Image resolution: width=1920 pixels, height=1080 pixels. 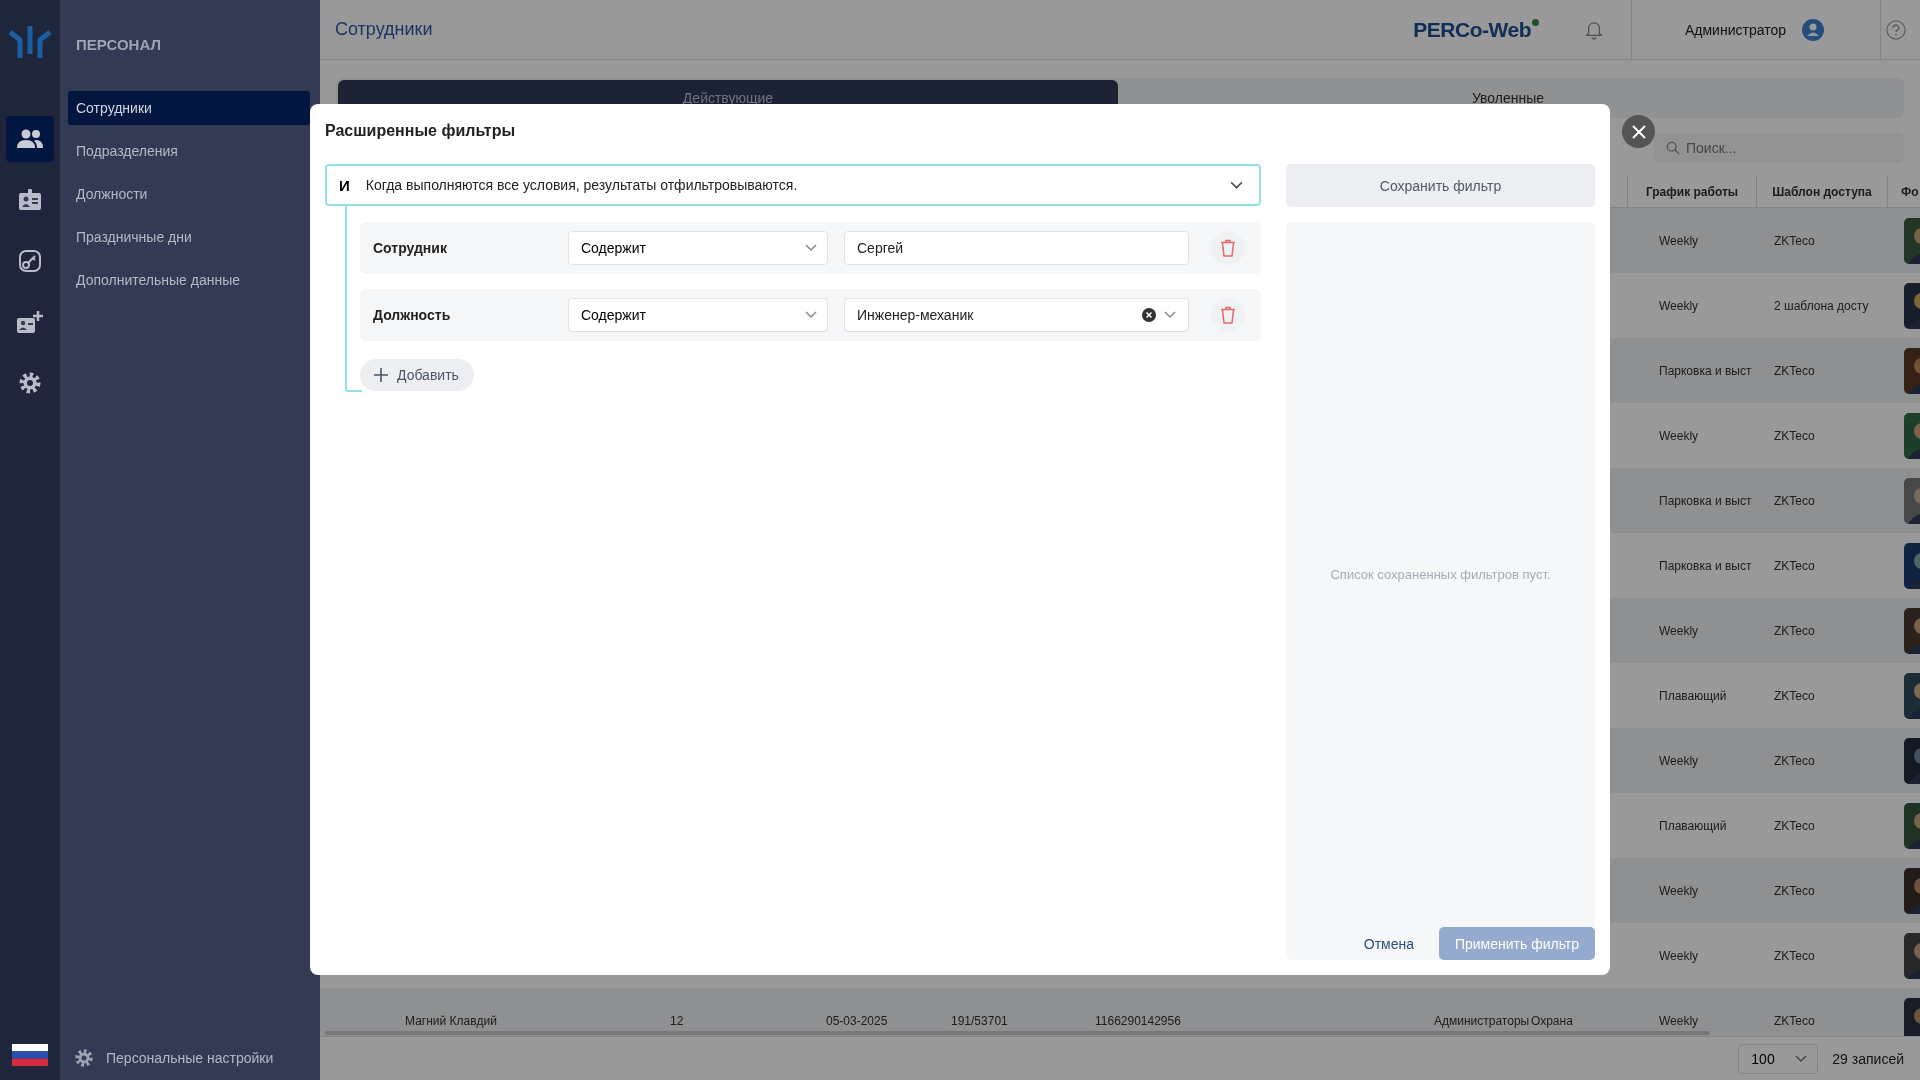 What do you see at coordinates (30, 322) in the screenshot?
I see `badge-plus-icon` at bounding box center [30, 322].